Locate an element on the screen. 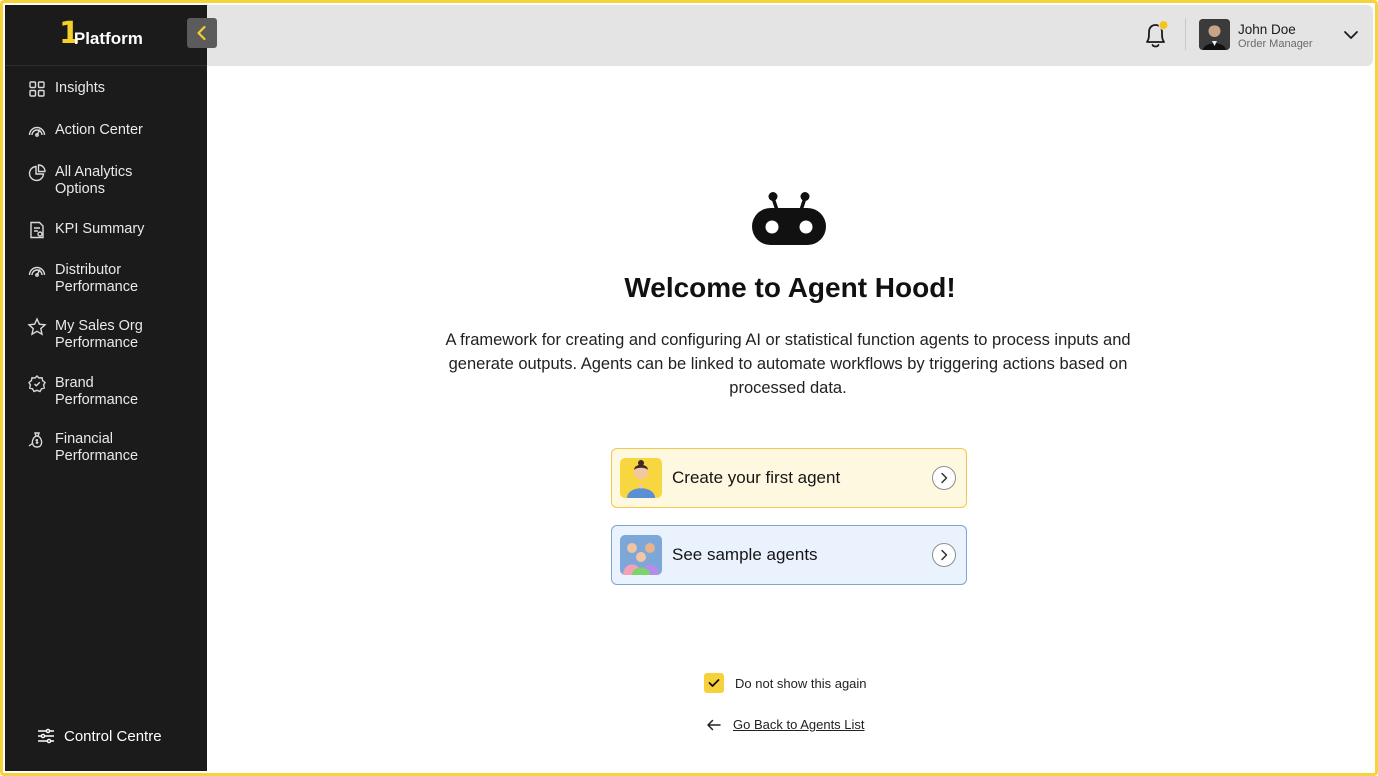 This screenshot has height=776, width=1378. robot-icon is located at coordinates (789, 218).